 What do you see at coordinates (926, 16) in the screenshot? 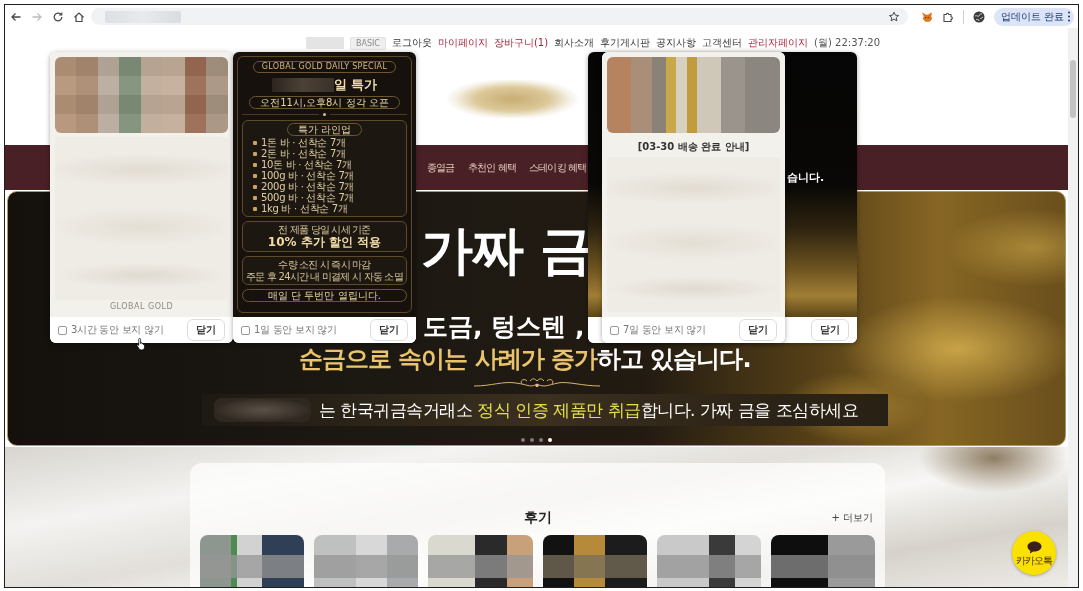
I see `fox-icon` at bounding box center [926, 16].